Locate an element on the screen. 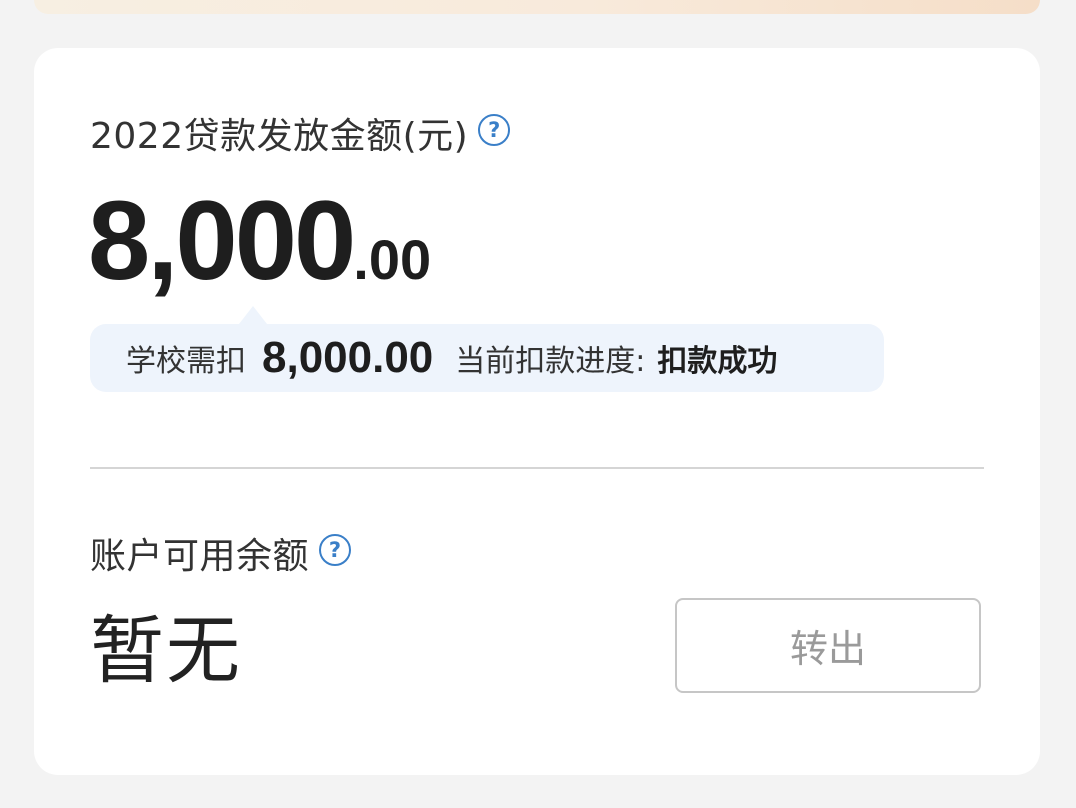 This screenshot has height=808, width=1076. deduction-progress-label: 当前扣款进度: is located at coordinates (550, 361).